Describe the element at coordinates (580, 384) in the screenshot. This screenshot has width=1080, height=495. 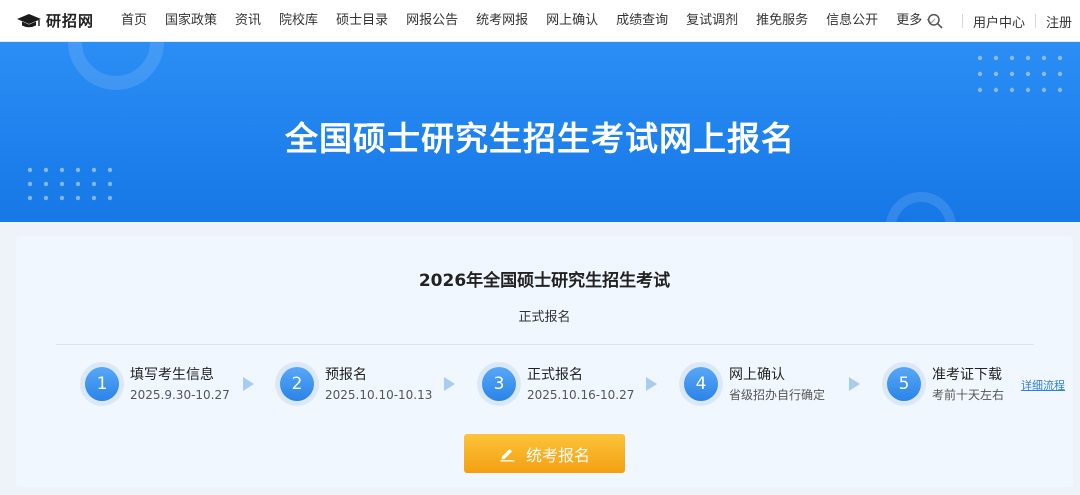
I see `step-text: 正式报名 2025.10.16-10.27` at that location.